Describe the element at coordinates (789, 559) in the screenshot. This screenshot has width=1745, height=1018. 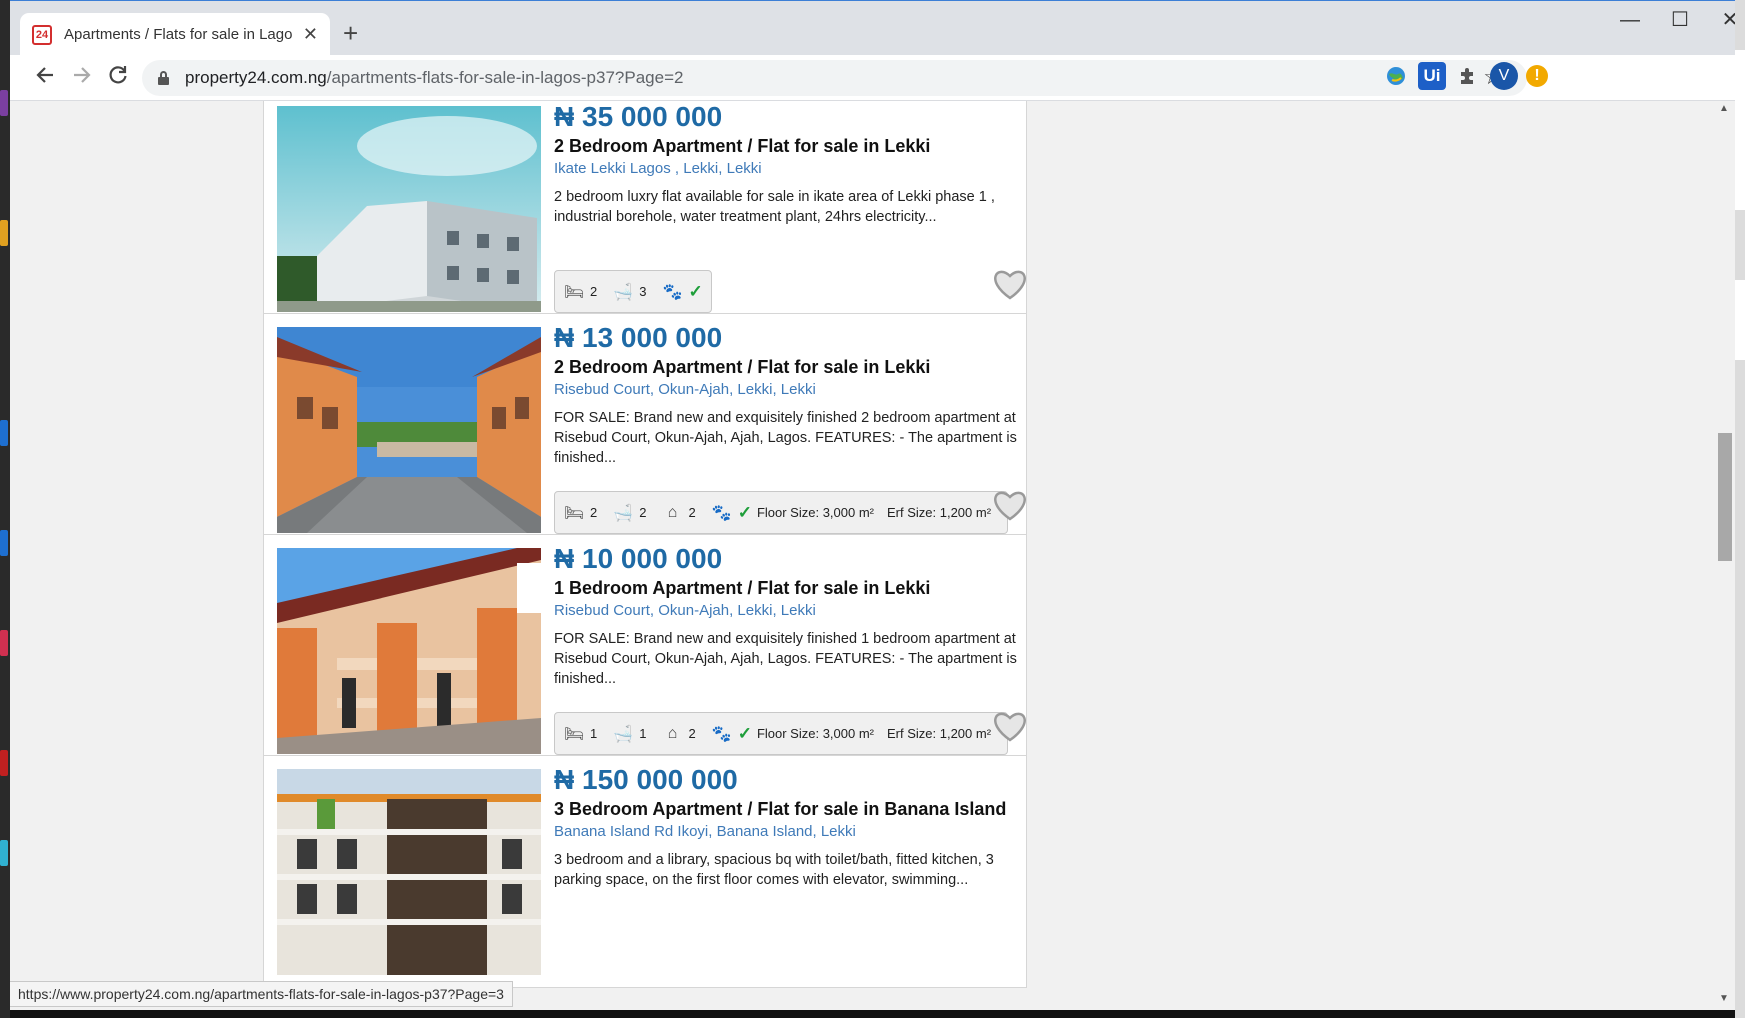
I see `listing-price: ₦ 10 000 000` at that location.